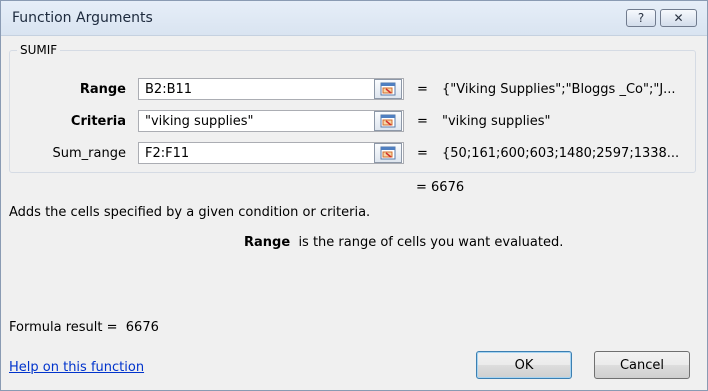  I want to click on sum-range-collapse-button, so click(388, 153).